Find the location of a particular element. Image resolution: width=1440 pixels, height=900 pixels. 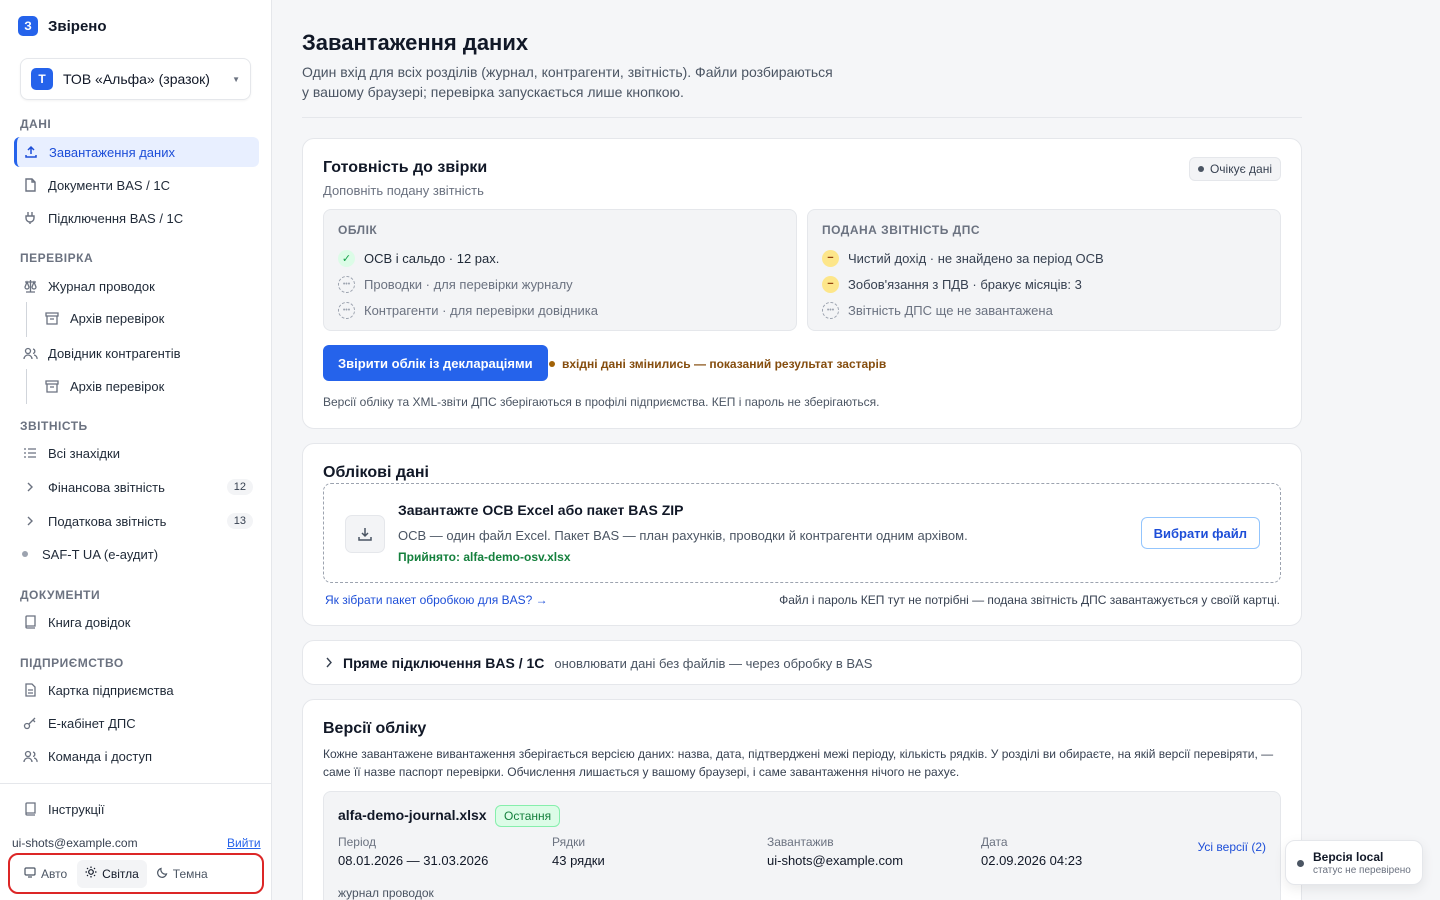

checklist-text: Чистий дохід · не знайдено за період ОСВ is located at coordinates (976, 258).